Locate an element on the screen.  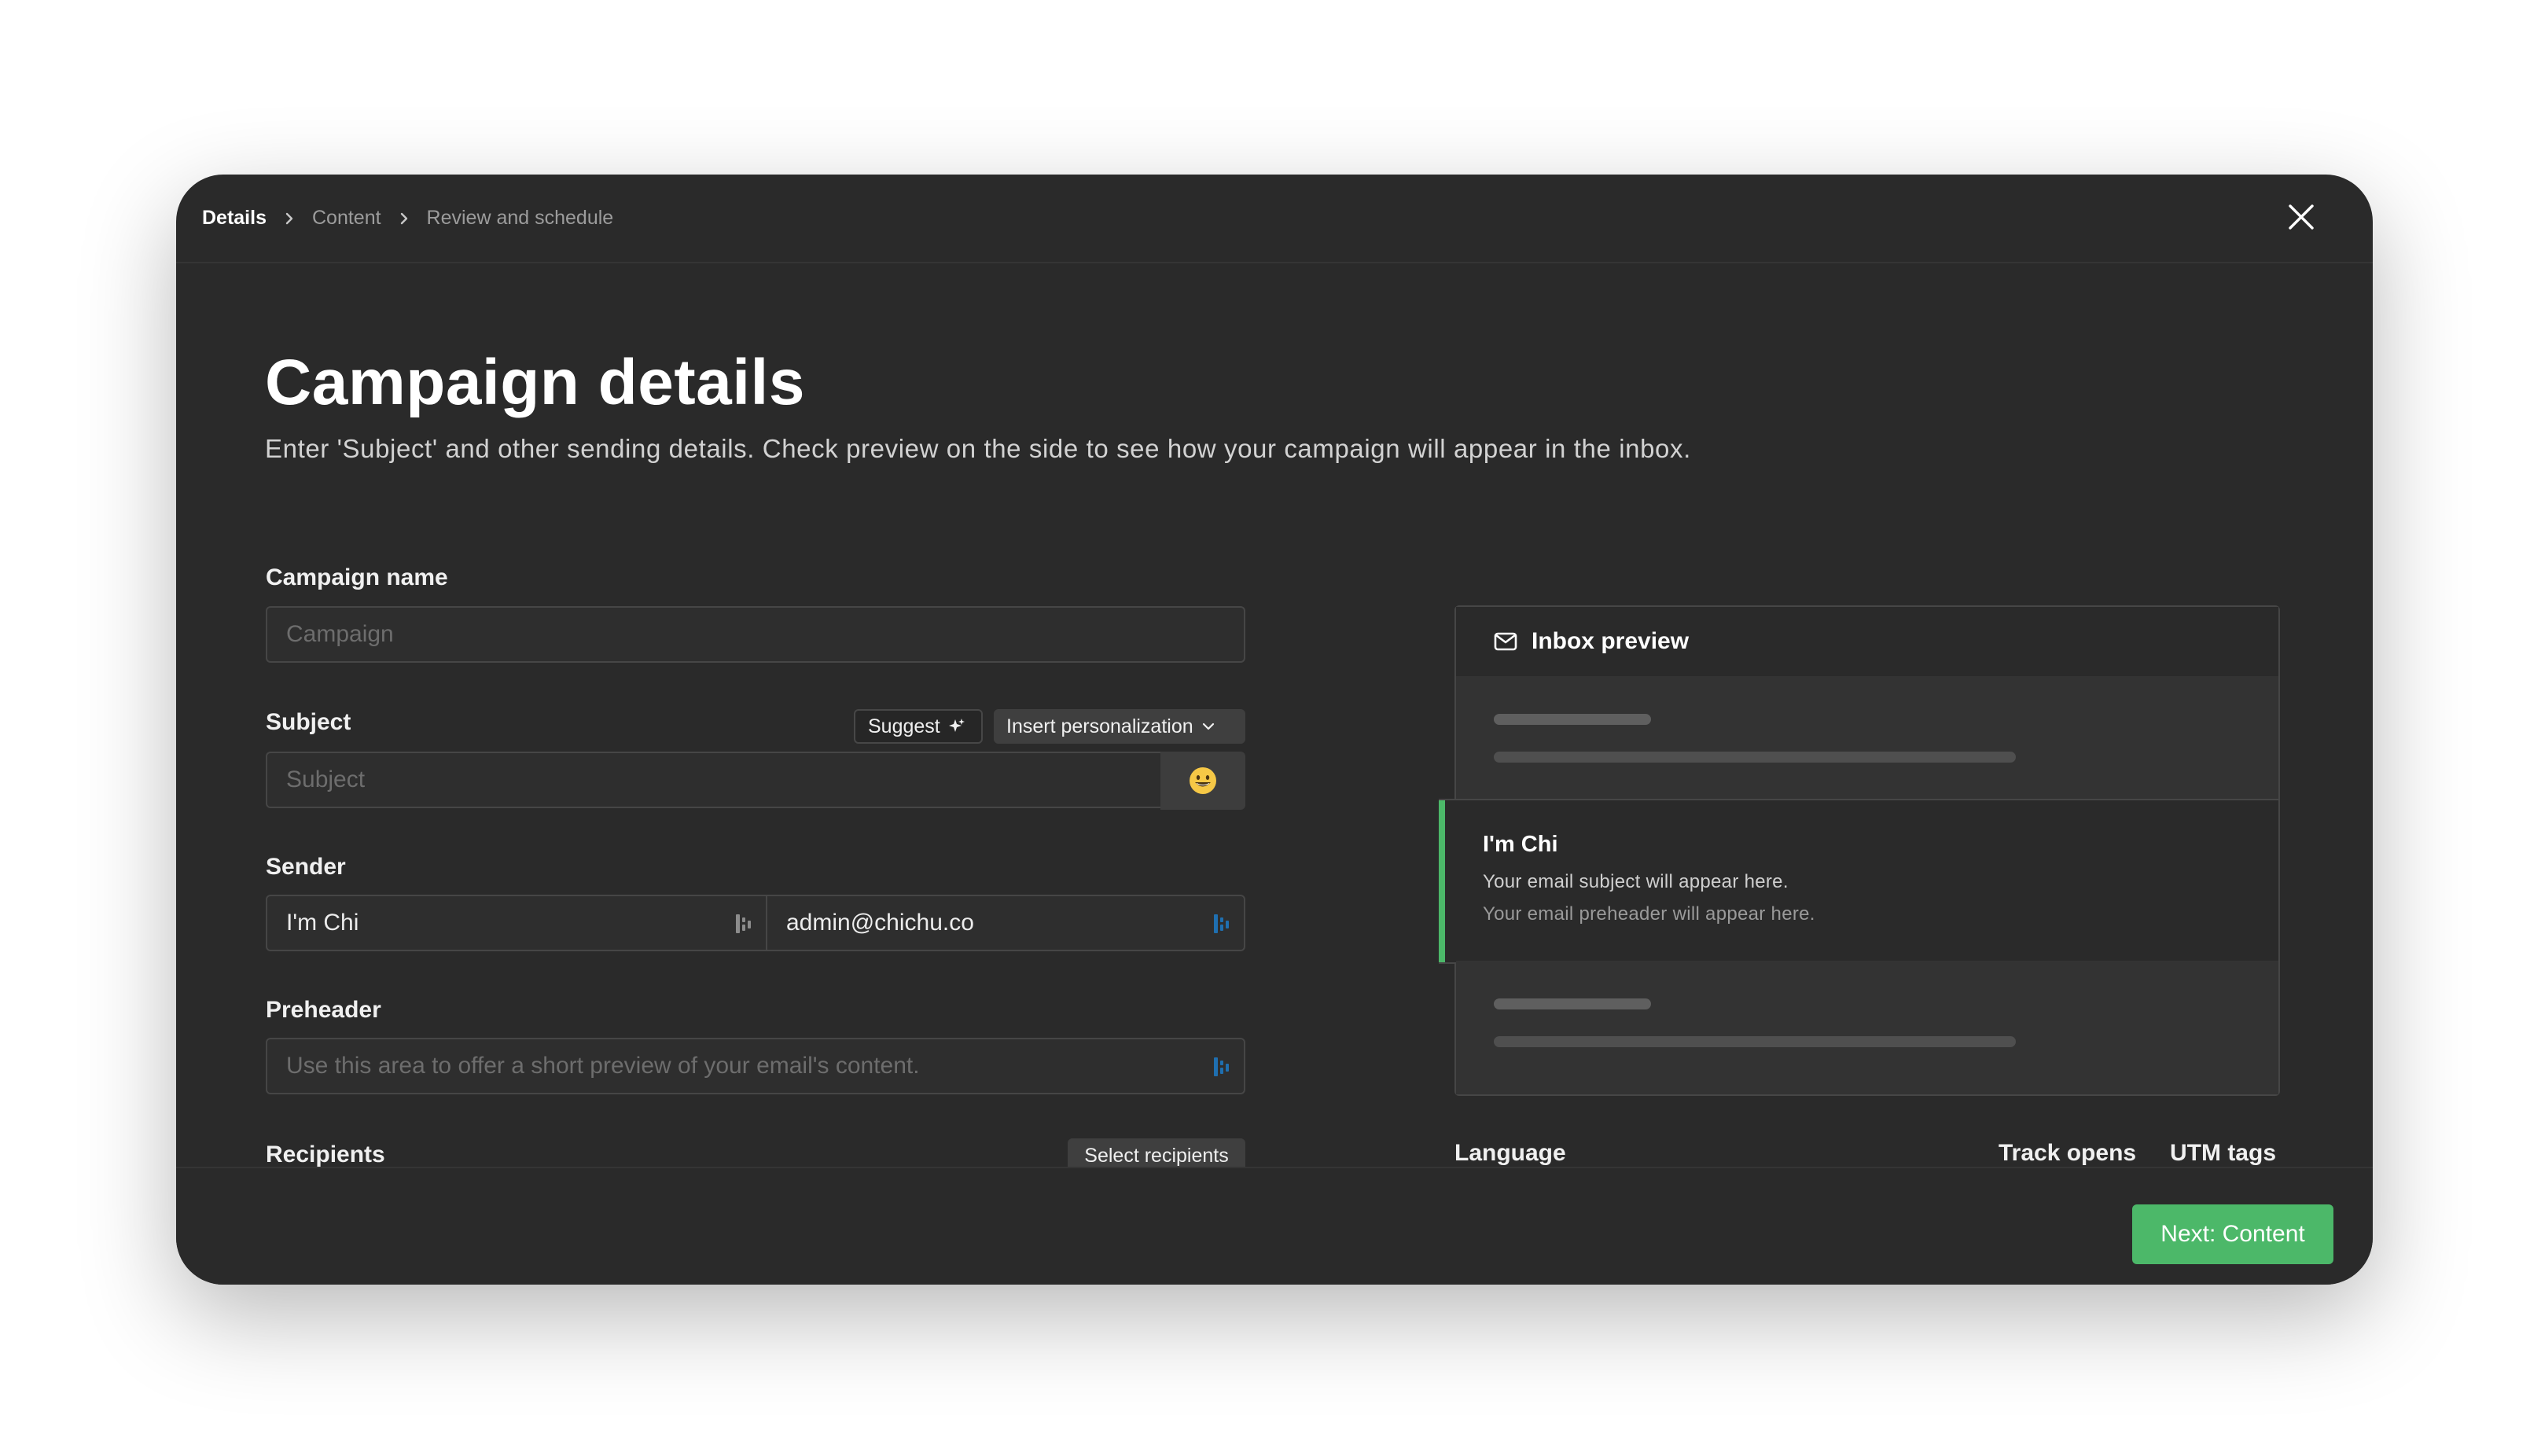
modal-footer is located at coordinates (1274, 1226).